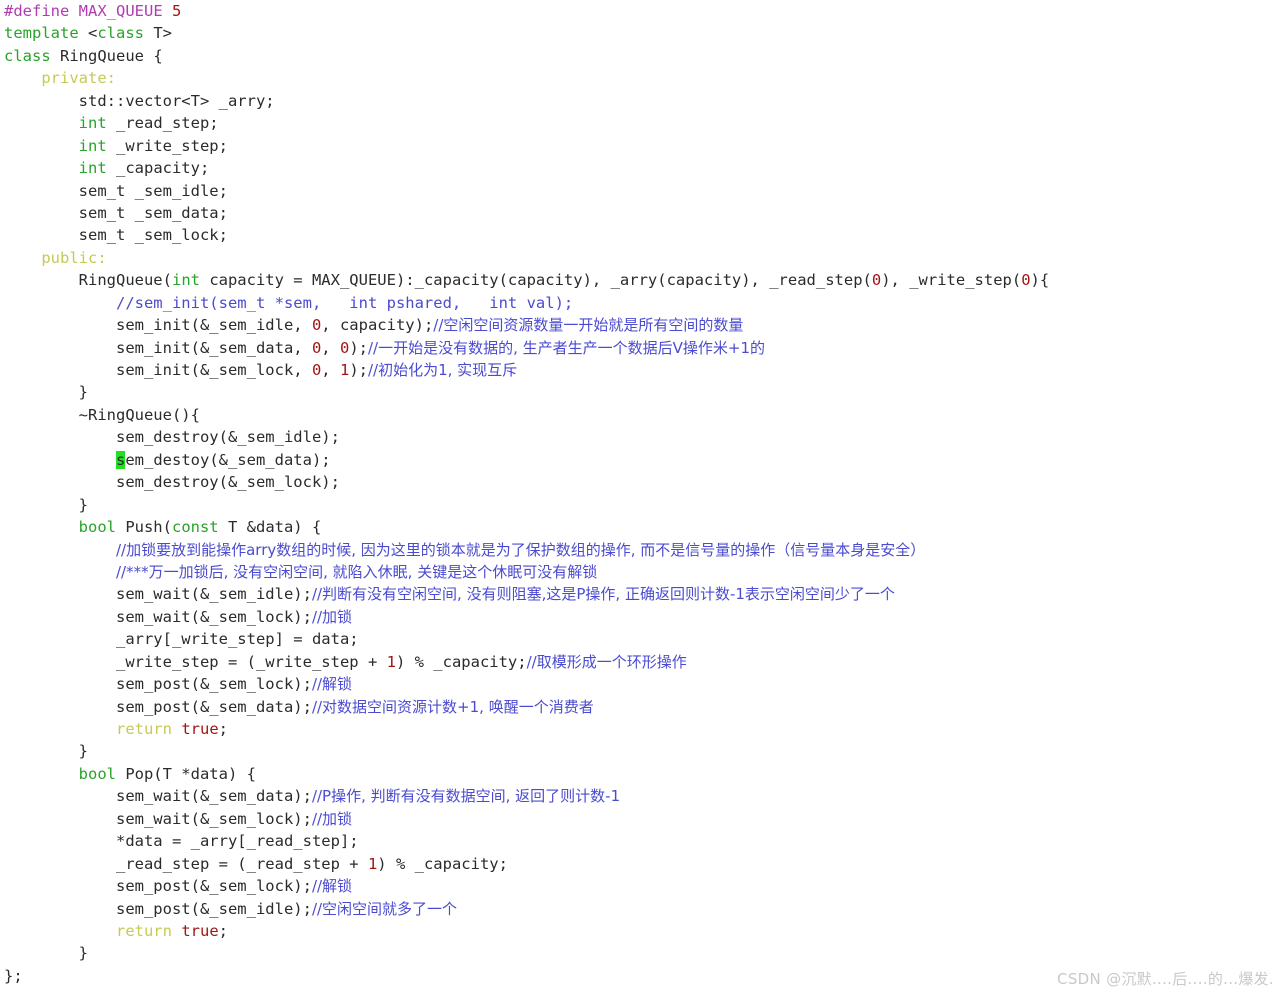 This screenshot has height=997, width=1288. Describe the element at coordinates (644, 78) in the screenshot. I see `code-line: private:` at that location.